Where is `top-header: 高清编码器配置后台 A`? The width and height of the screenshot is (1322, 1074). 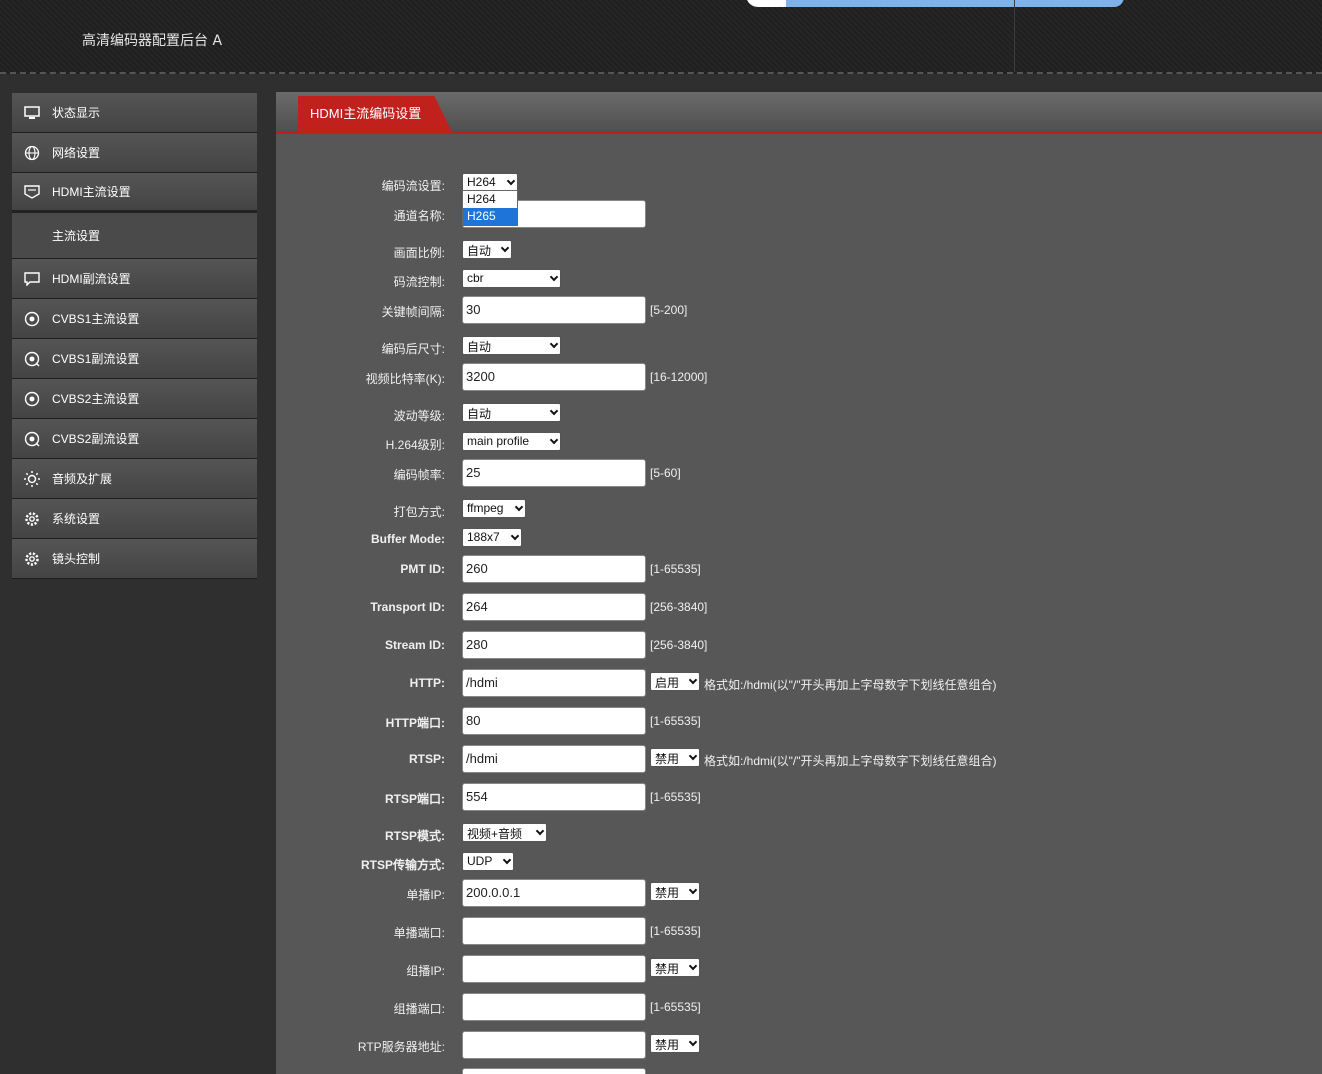
top-header: 高清编码器配置后台 A is located at coordinates (661, 37).